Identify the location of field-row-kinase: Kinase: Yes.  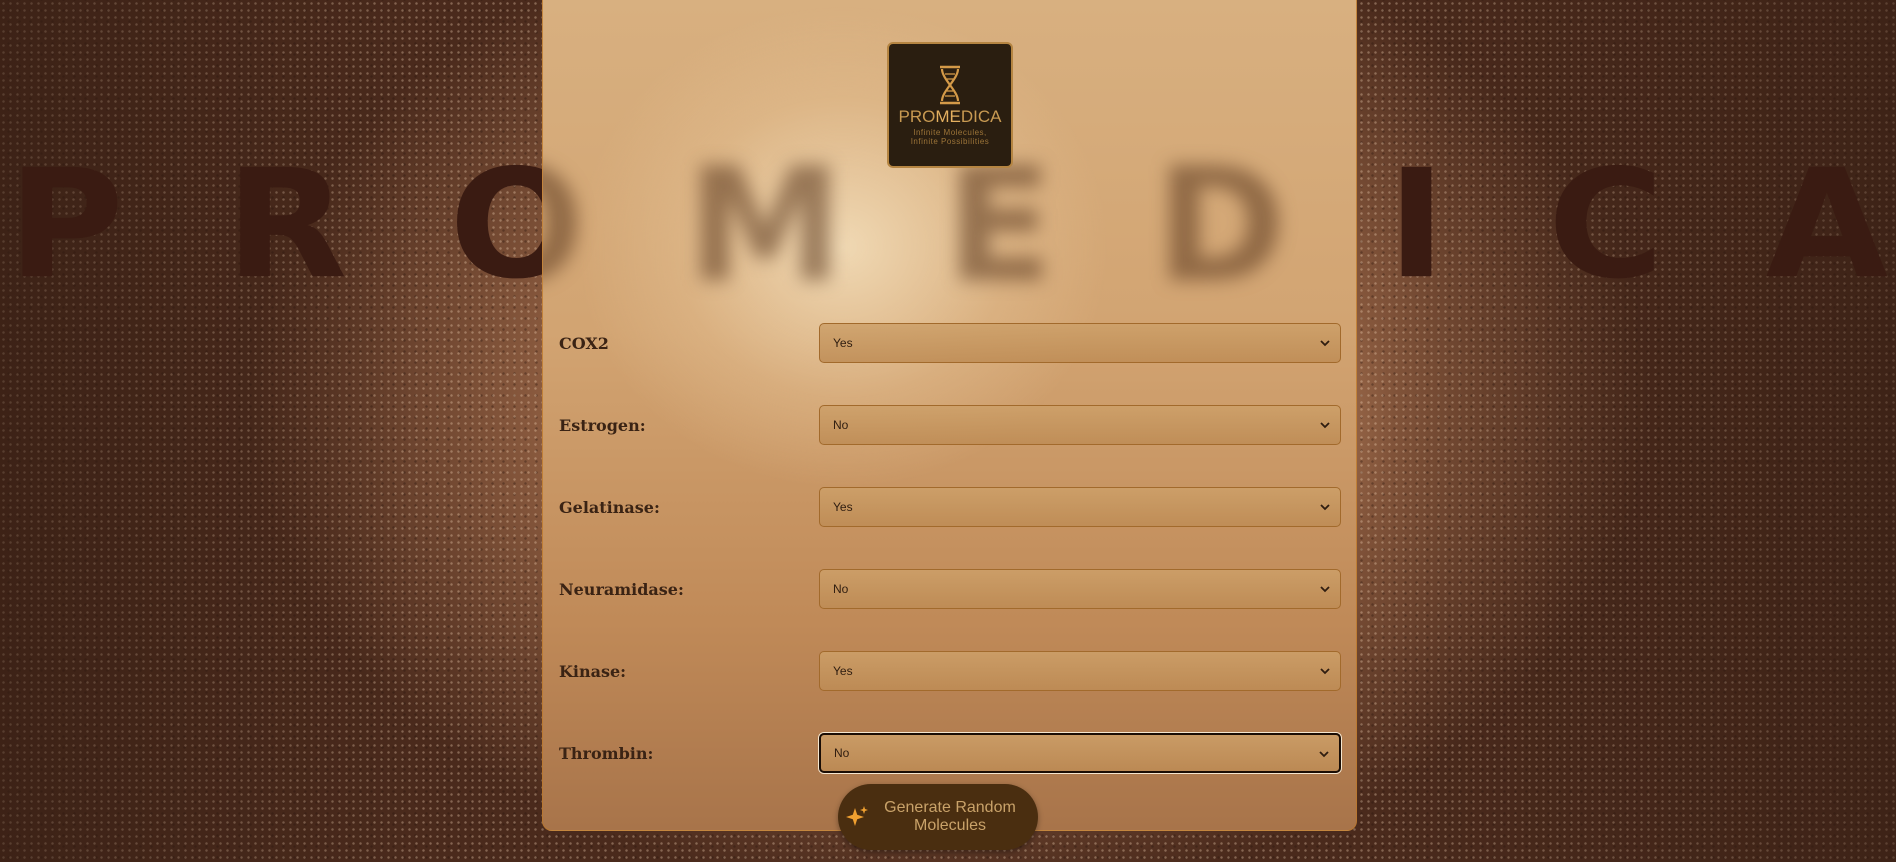
(950, 671).